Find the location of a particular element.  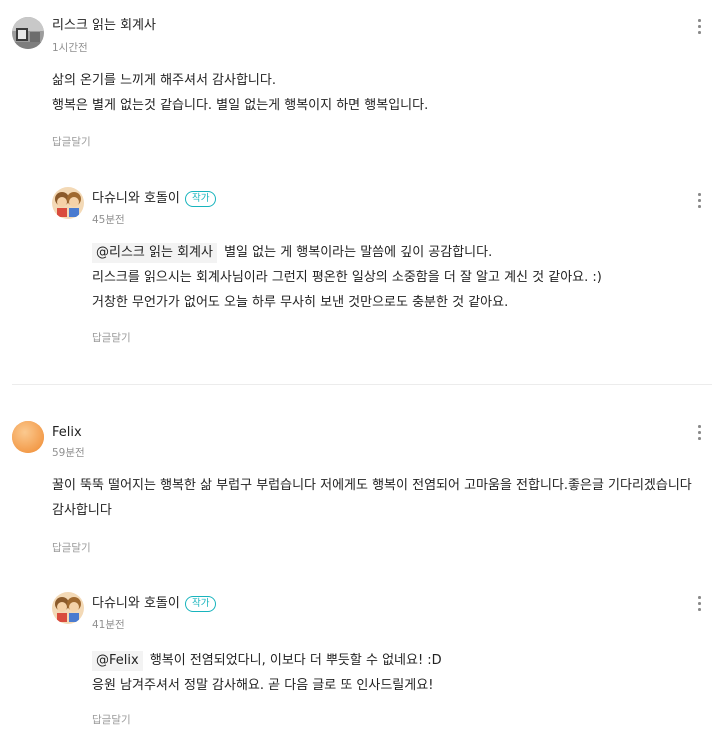

reply-line: 응원 남겨주셔서 정말 감사해요. 곧 다음 글로 또 인사드릴게요! is located at coordinates (263, 685).